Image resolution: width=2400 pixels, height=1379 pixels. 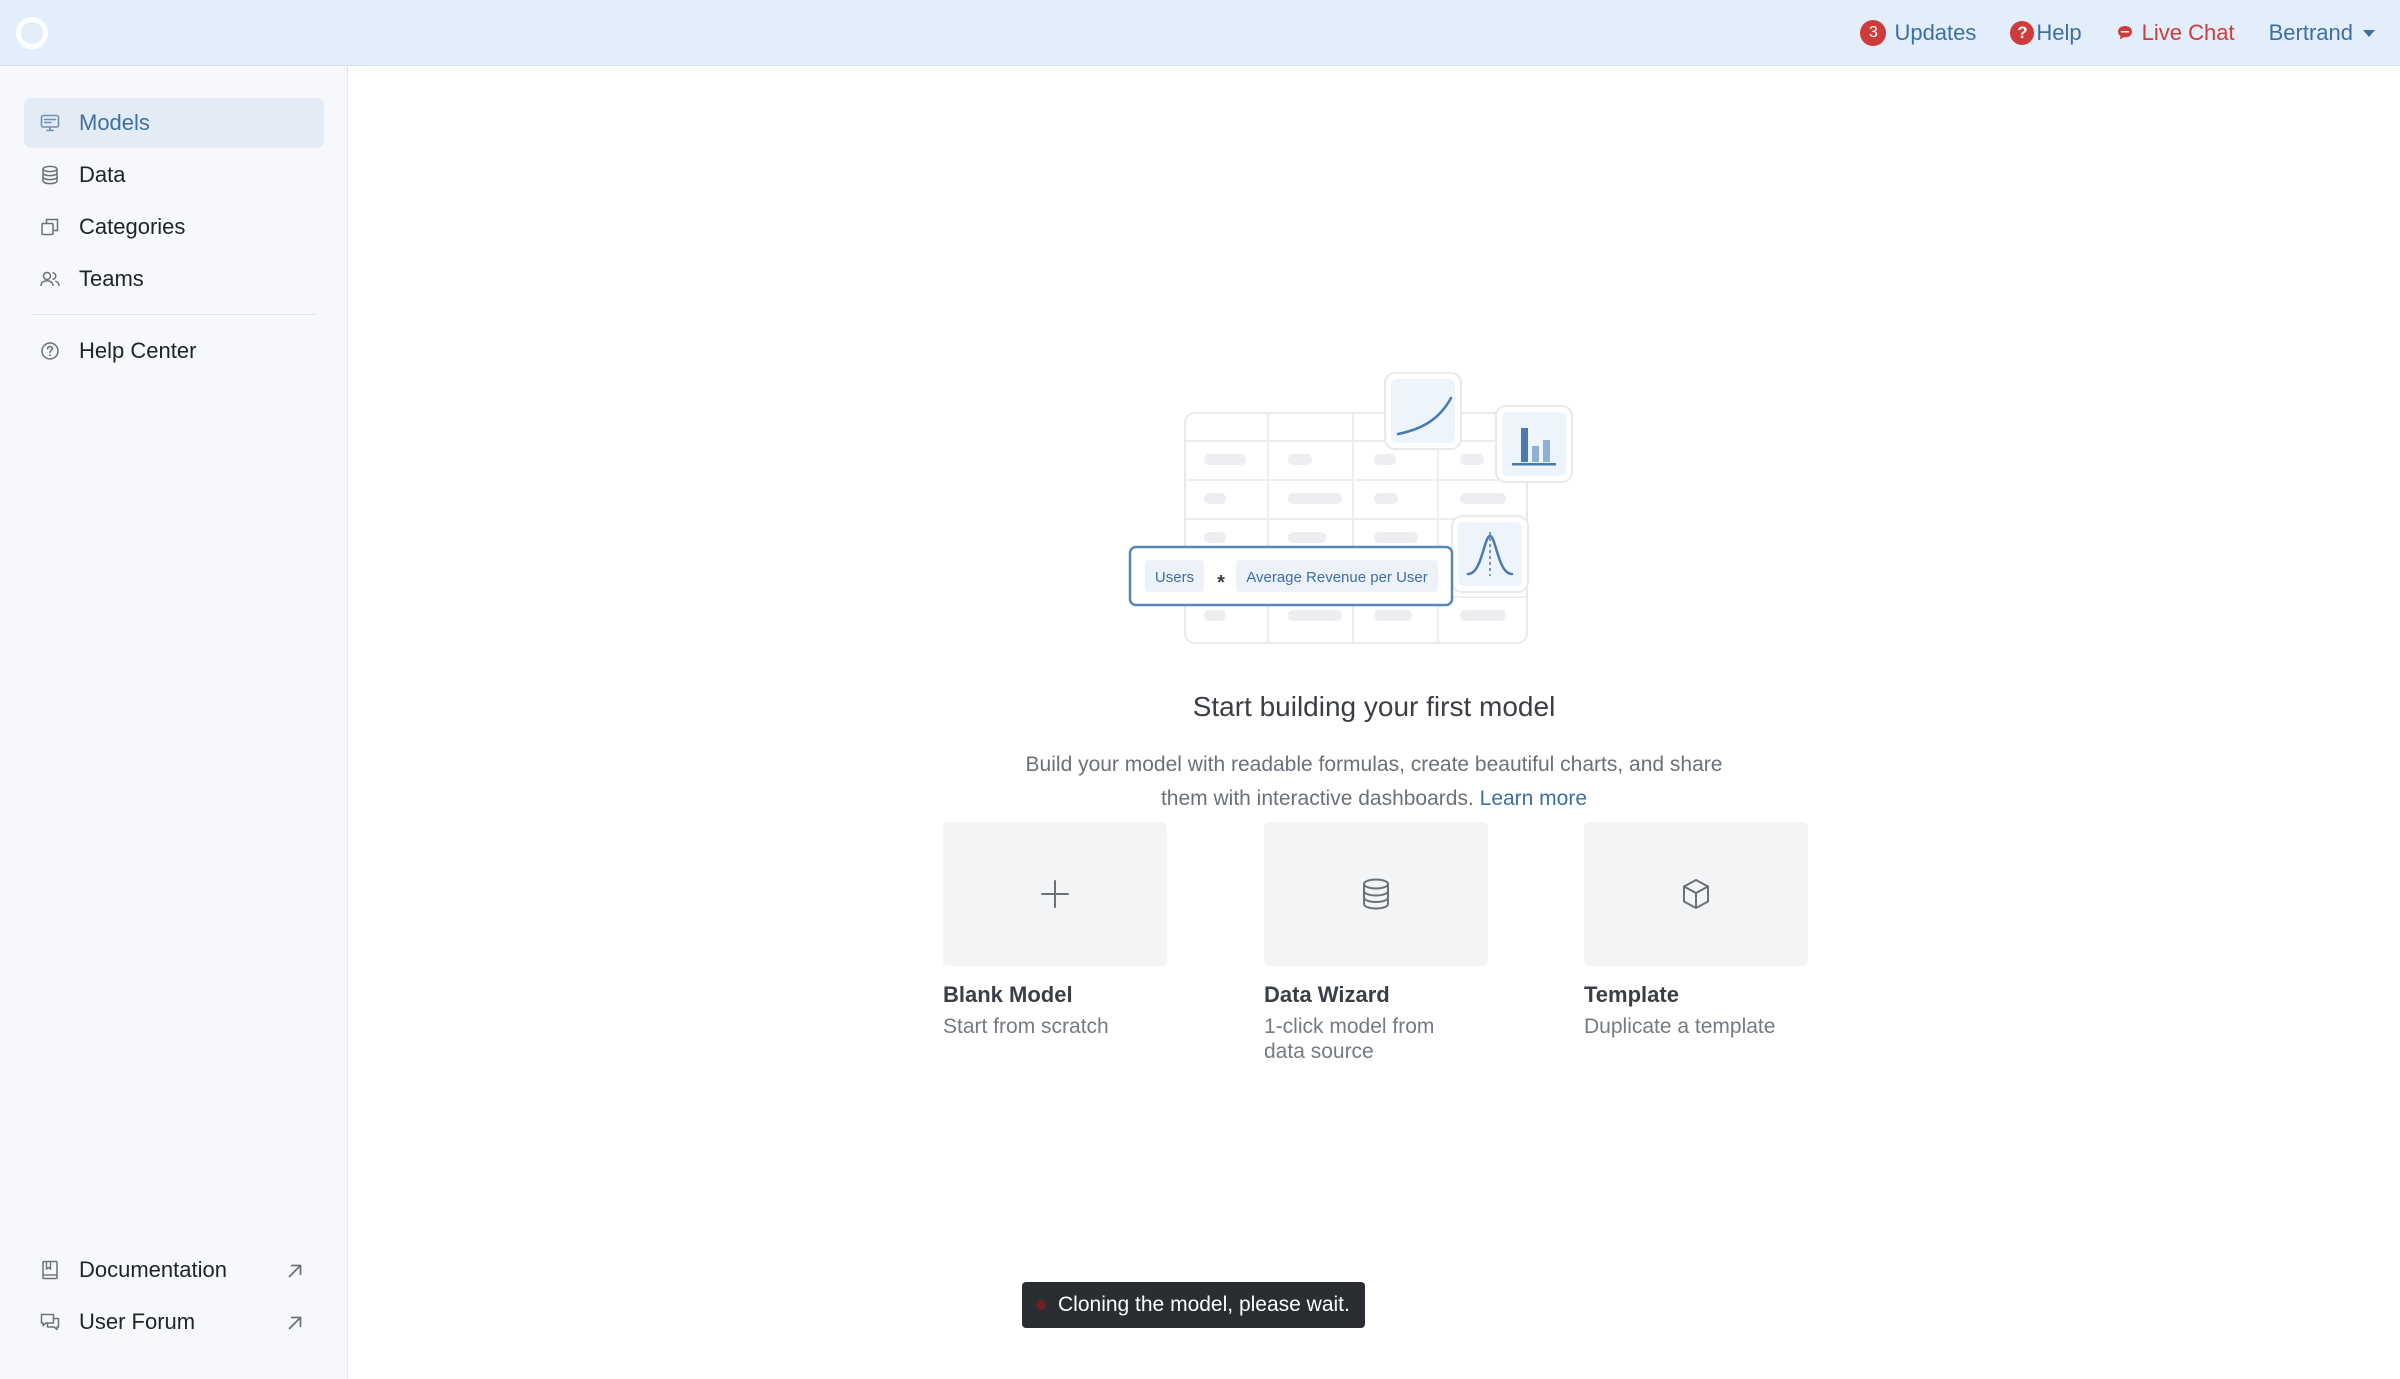 I want to click on sidebar: Models Data Categories Teams Help Center, so click(x=174, y=722).